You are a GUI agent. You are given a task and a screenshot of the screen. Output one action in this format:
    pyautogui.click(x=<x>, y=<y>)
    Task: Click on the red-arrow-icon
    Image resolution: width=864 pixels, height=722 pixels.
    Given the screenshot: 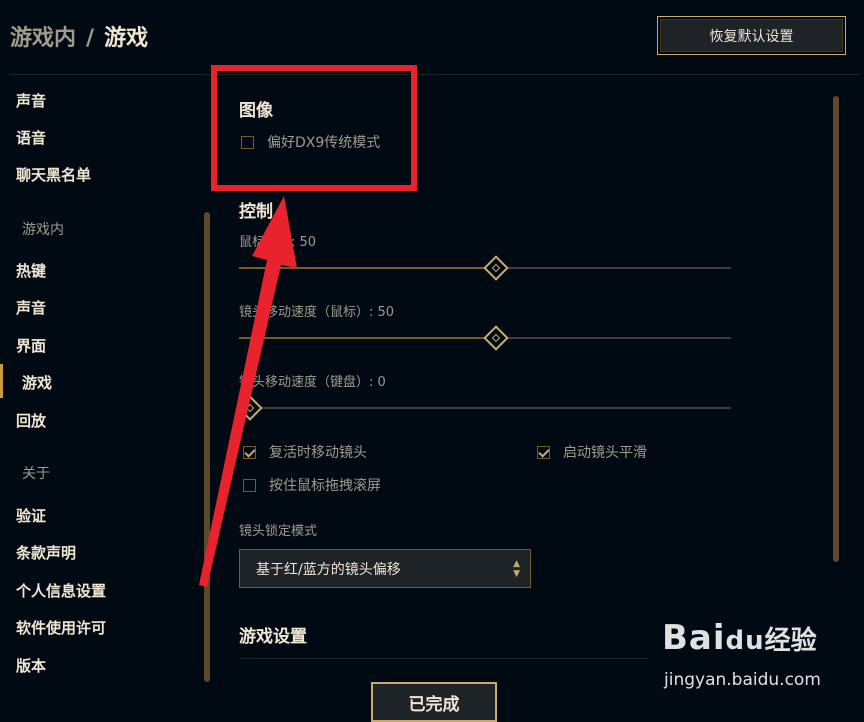 What is the action you would take?
    pyautogui.click(x=248, y=391)
    